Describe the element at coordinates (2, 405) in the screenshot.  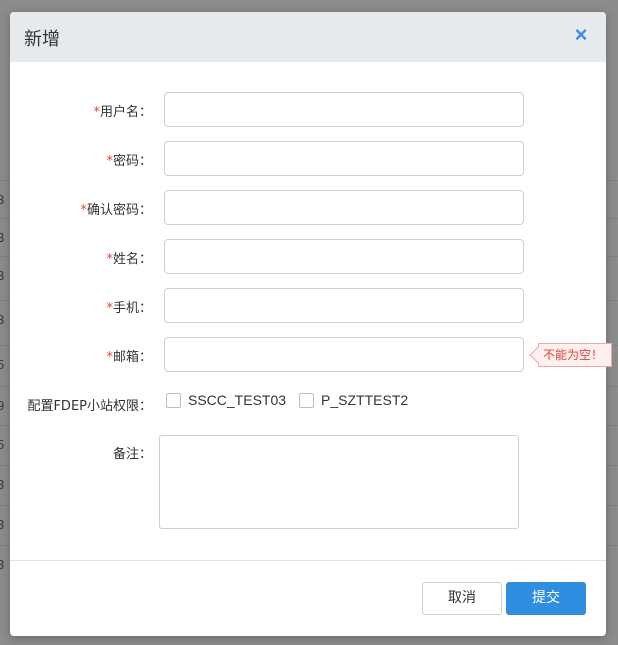
I see `row-fragment: 9` at that location.